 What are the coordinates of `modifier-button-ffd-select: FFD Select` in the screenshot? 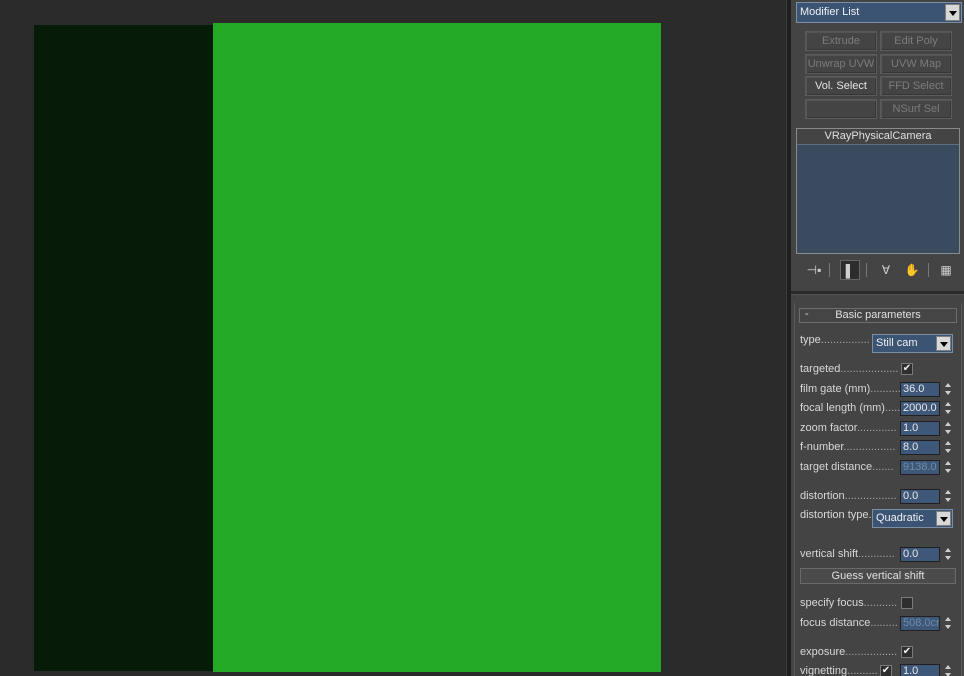 It's located at (916, 86).